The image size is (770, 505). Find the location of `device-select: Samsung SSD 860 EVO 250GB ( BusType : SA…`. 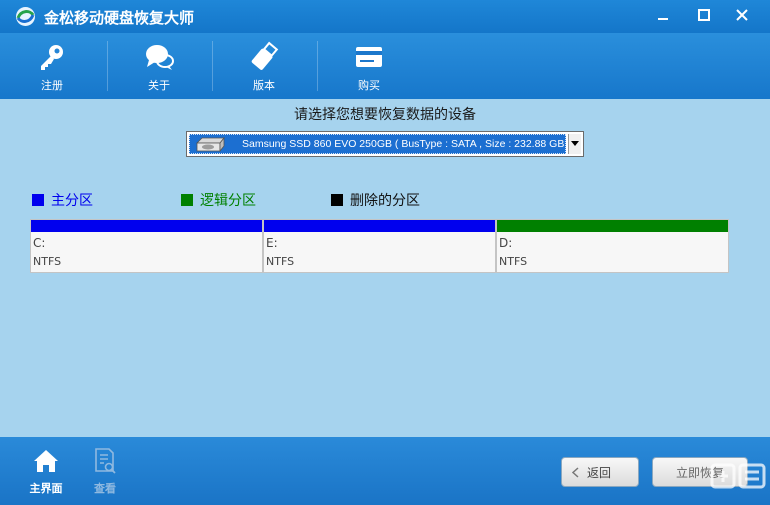

device-select: Samsung SSD 860 EVO 250GB ( BusType : SA… is located at coordinates (385, 144).